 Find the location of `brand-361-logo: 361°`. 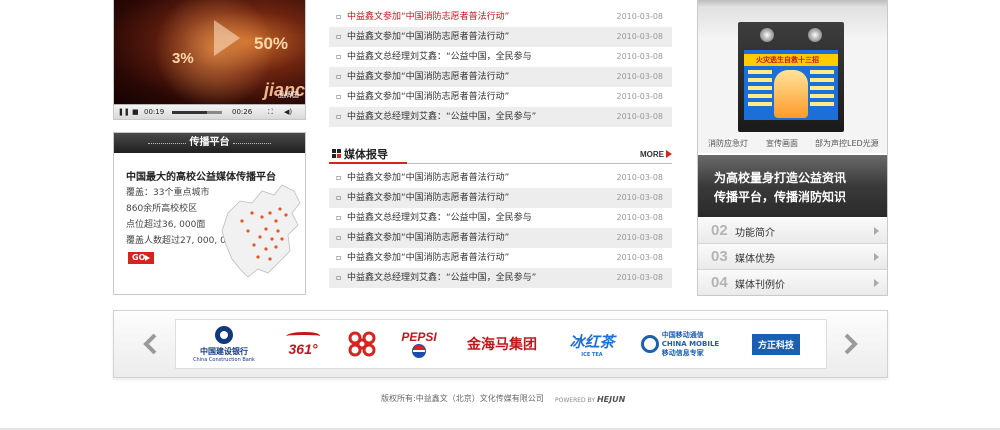

brand-361-logo: 361° is located at coordinates (303, 344).